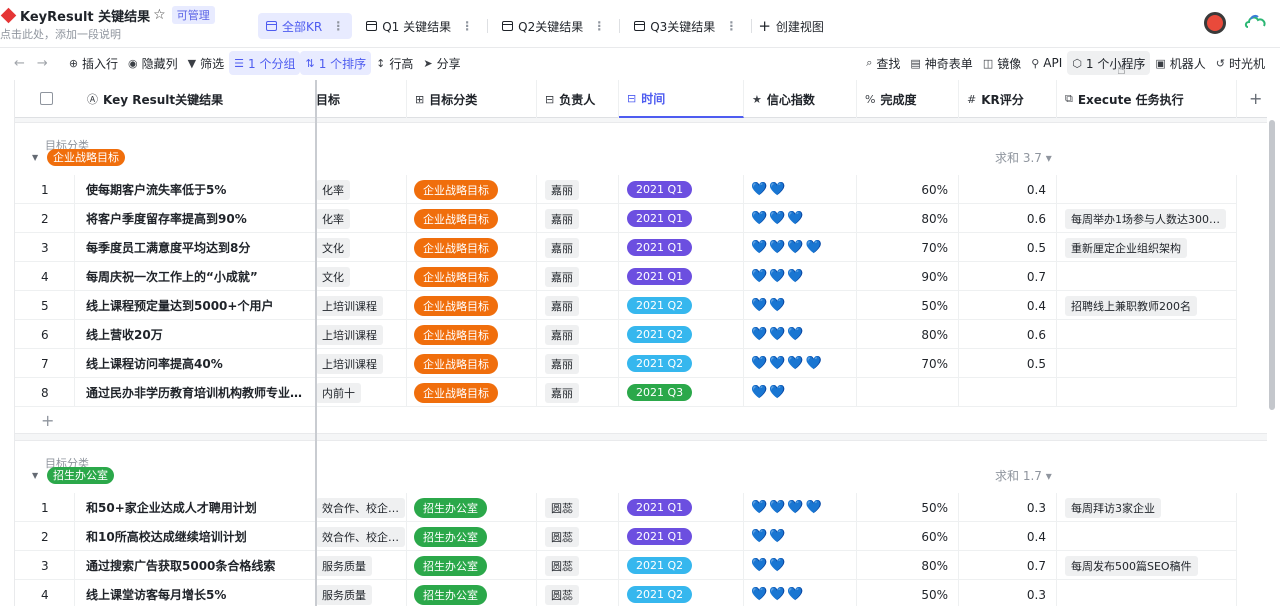  Describe the element at coordinates (472, 507) in the screenshot. I see `category-cell: 招生办公室` at that location.